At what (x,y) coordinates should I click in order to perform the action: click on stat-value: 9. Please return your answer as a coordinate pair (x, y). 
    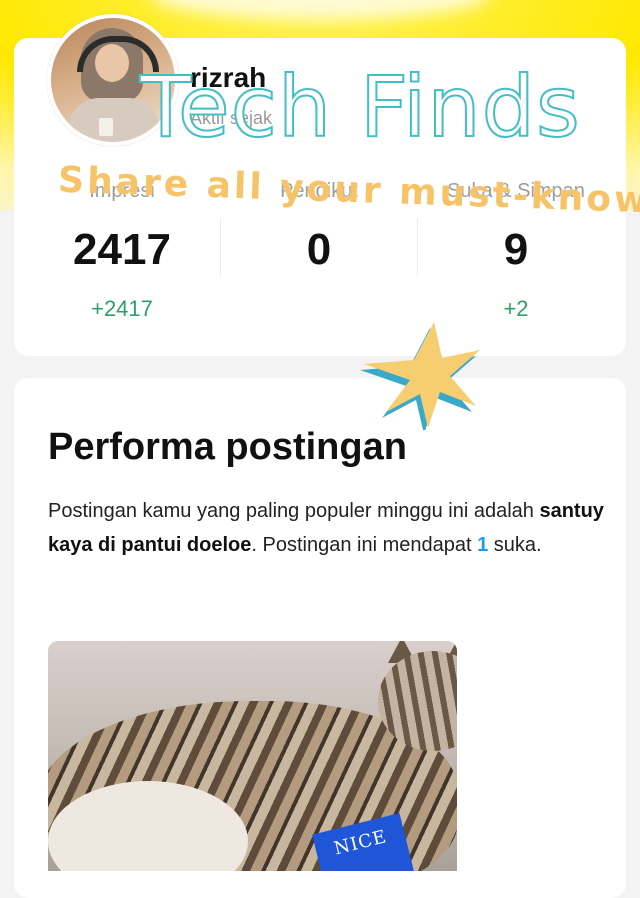
    Looking at the image, I should click on (516, 249).